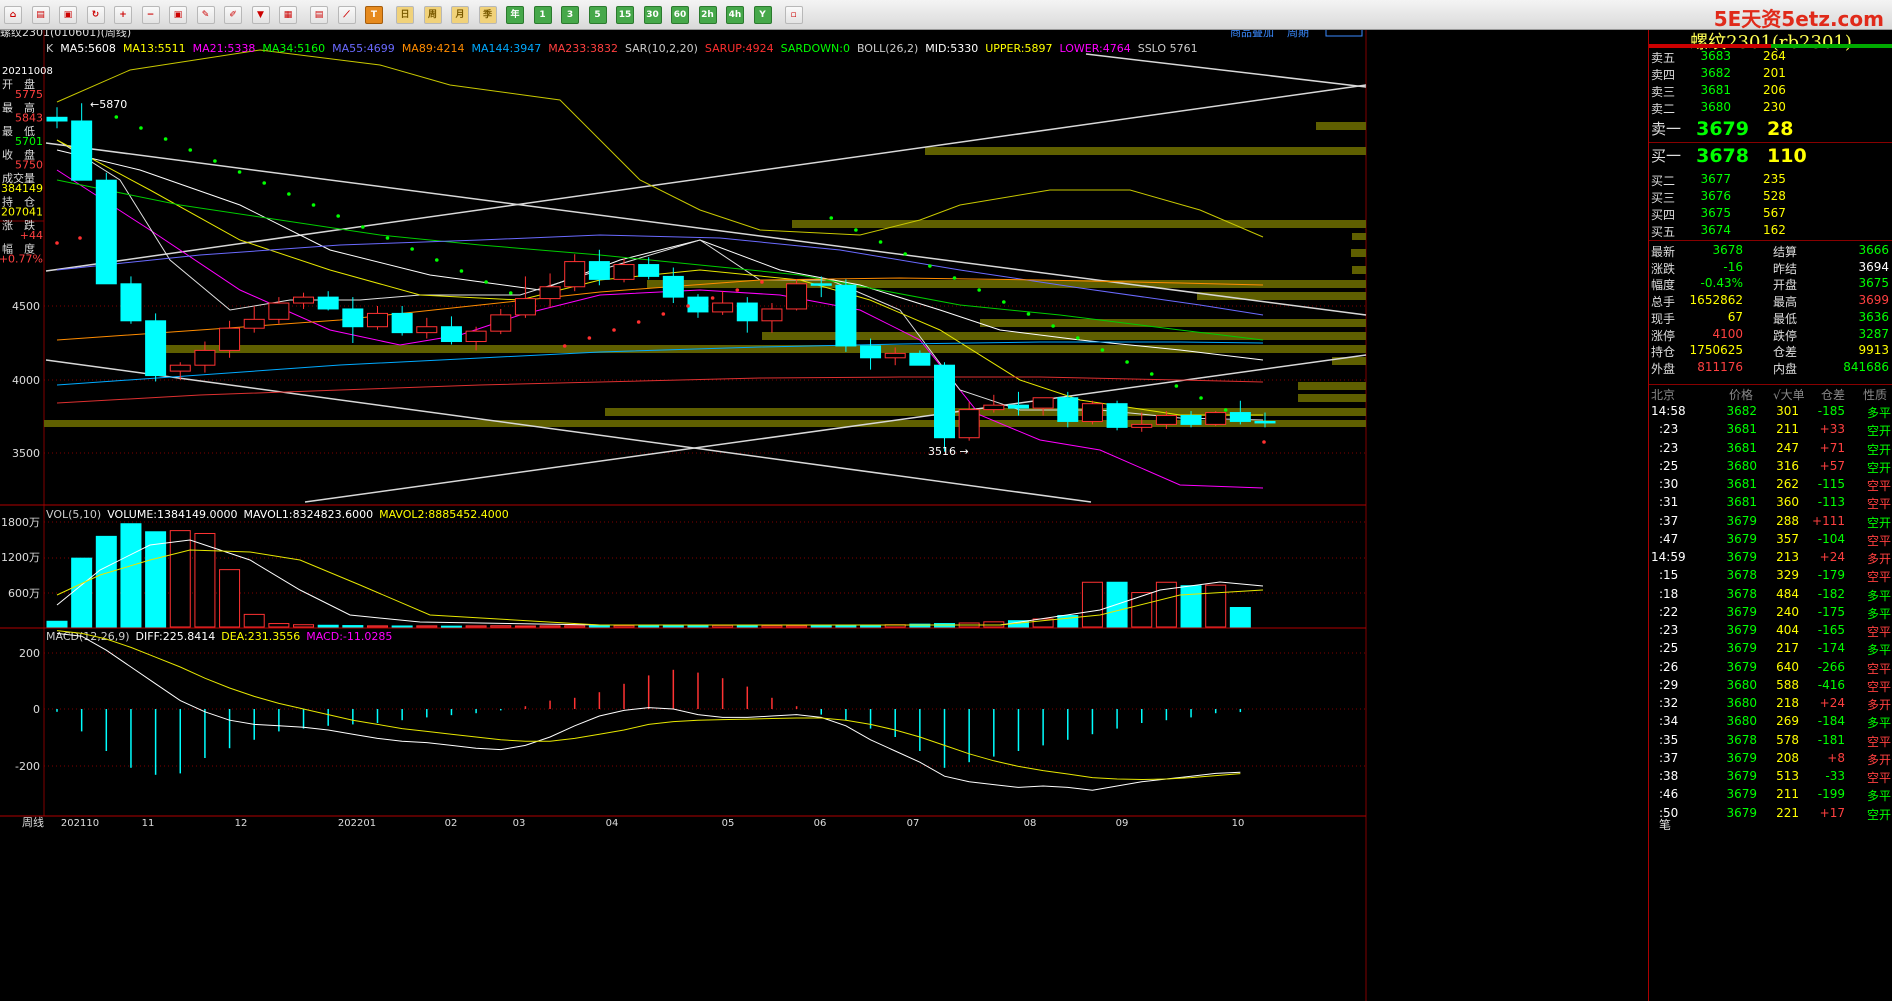  I want to click on time-axis-tick: 08, so click(1030, 823).